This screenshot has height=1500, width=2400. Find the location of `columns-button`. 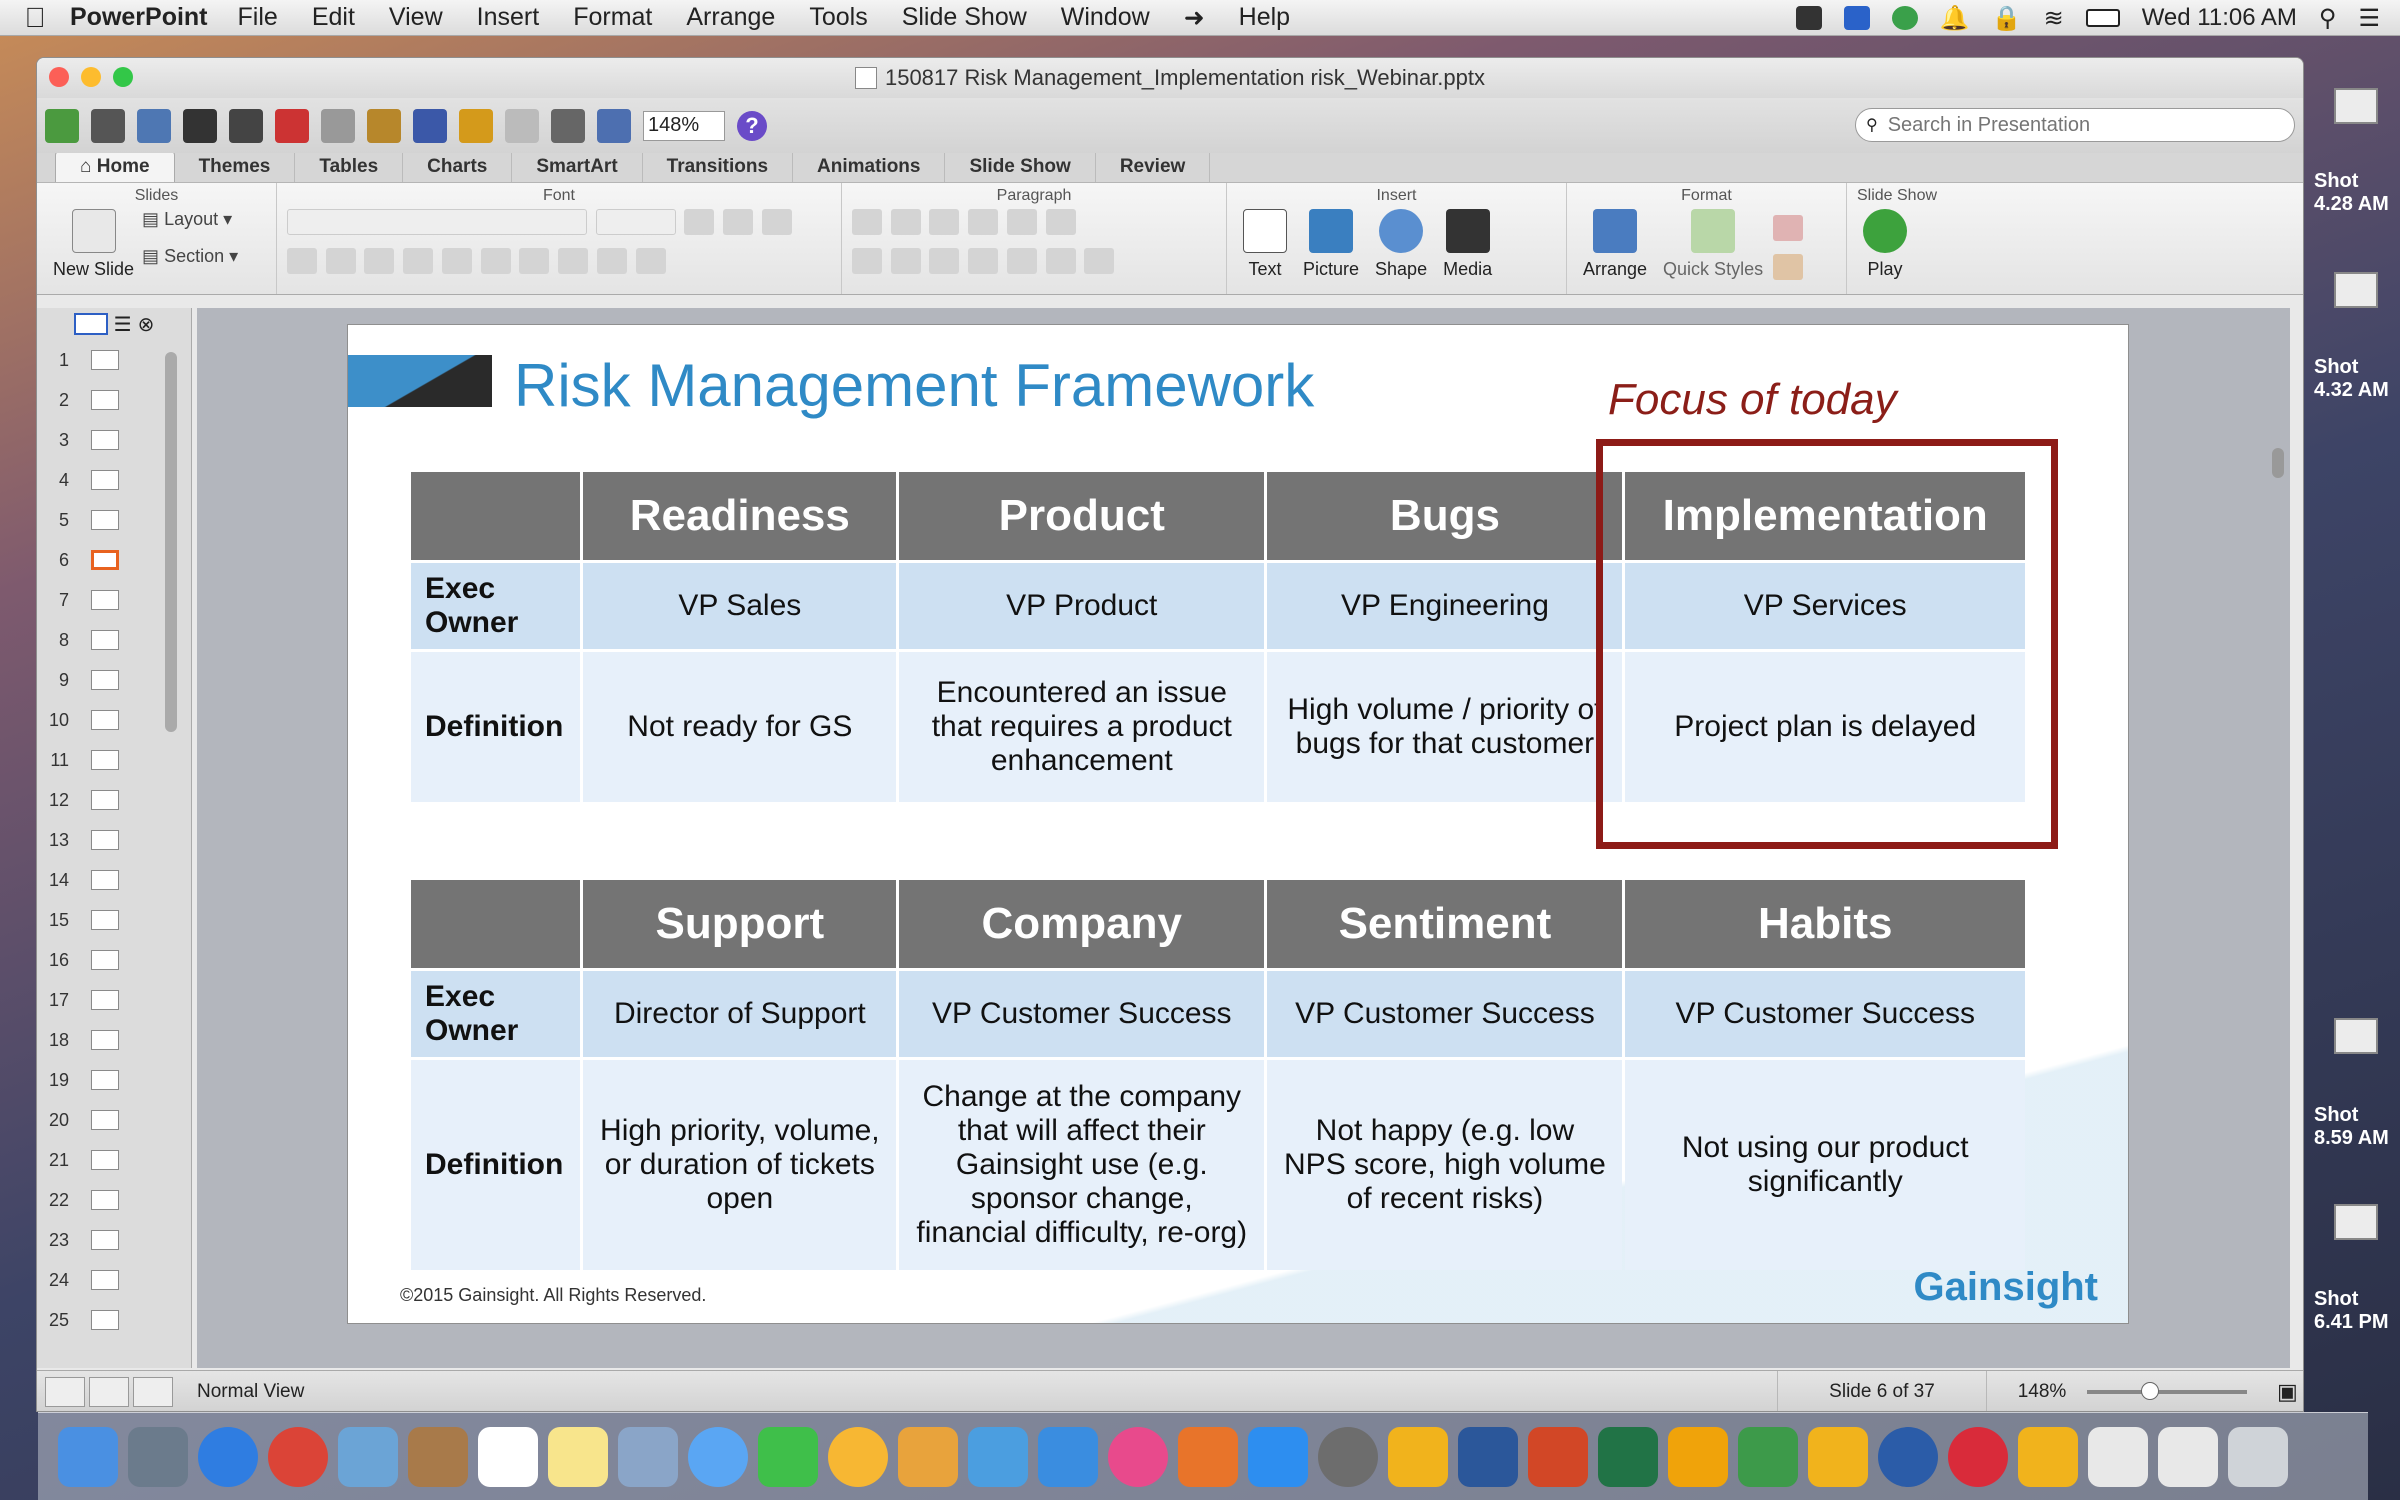

columns-button is located at coordinates (1060, 222).